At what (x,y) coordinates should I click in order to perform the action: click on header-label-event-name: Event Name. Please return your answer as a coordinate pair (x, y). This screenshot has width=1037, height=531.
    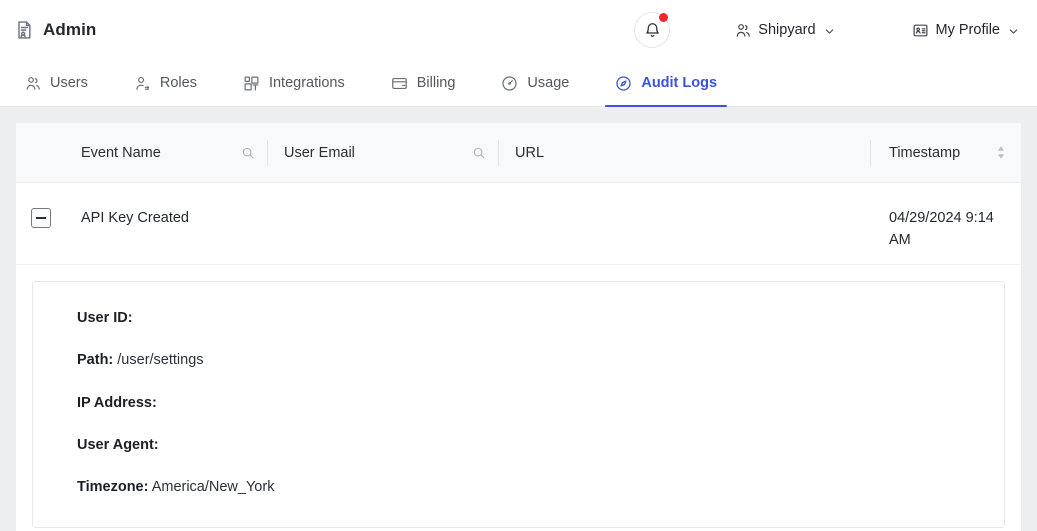
    Looking at the image, I should click on (121, 152).